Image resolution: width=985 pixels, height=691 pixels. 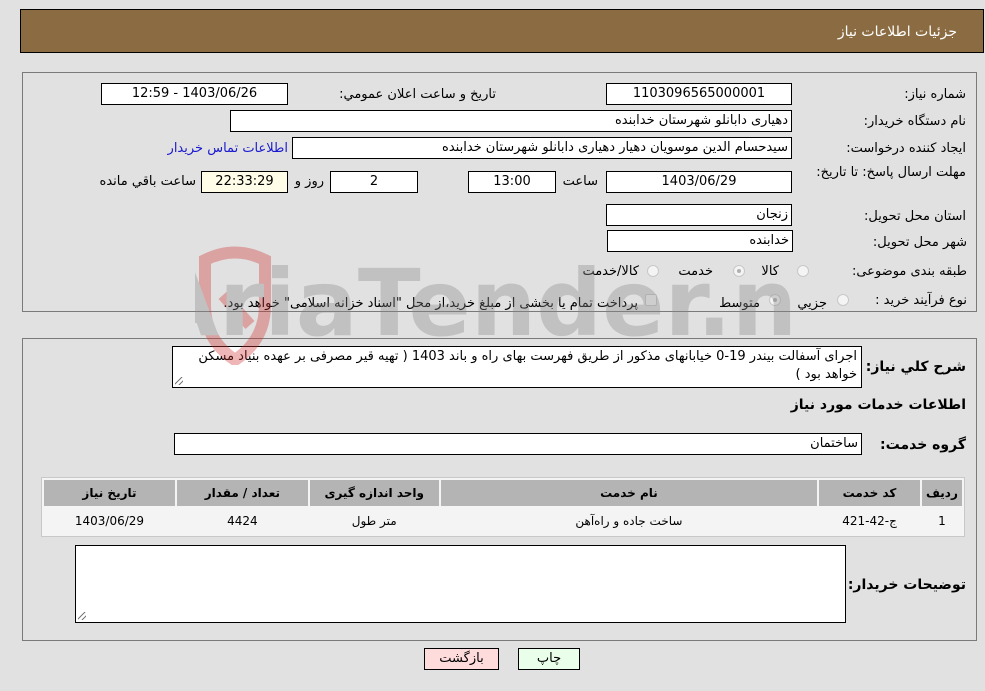 What do you see at coordinates (803, 271) in the screenshot?
I see `category-radio-goods` at bounding box center [803, 271].